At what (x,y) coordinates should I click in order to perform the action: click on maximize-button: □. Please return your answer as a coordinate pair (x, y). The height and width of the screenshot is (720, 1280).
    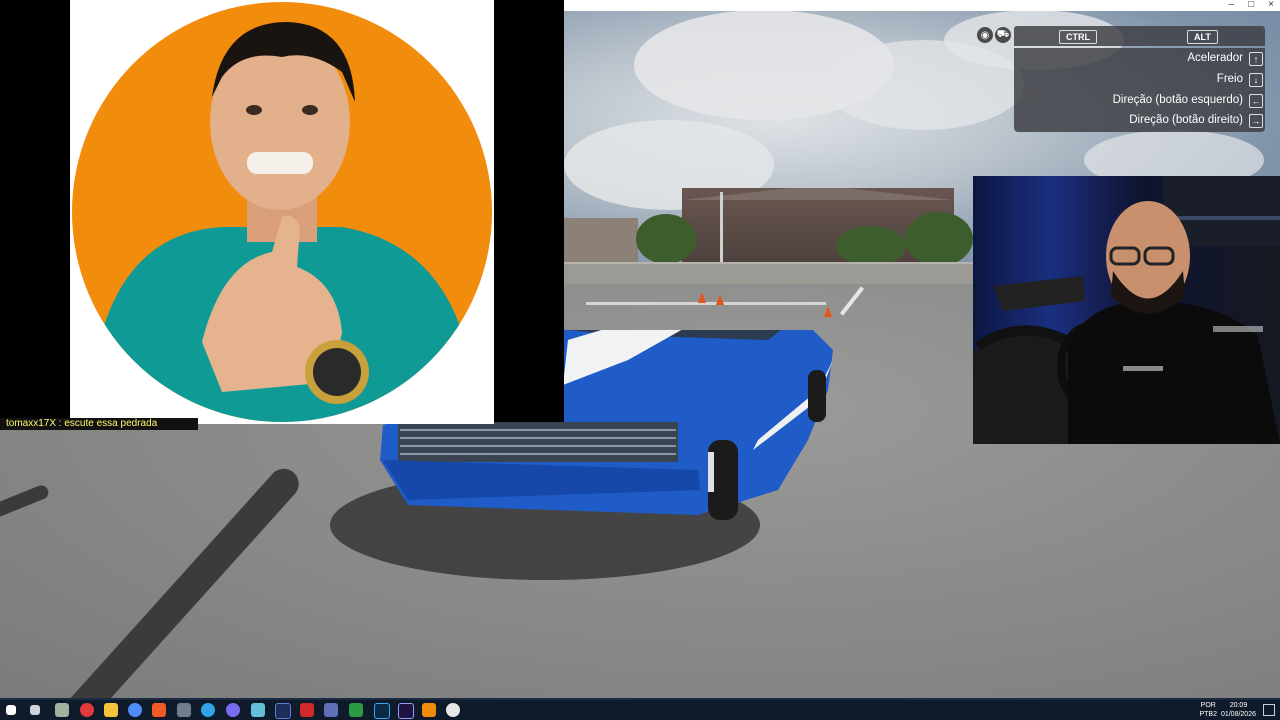
    Looking at the image, I should click on (1251, 5).